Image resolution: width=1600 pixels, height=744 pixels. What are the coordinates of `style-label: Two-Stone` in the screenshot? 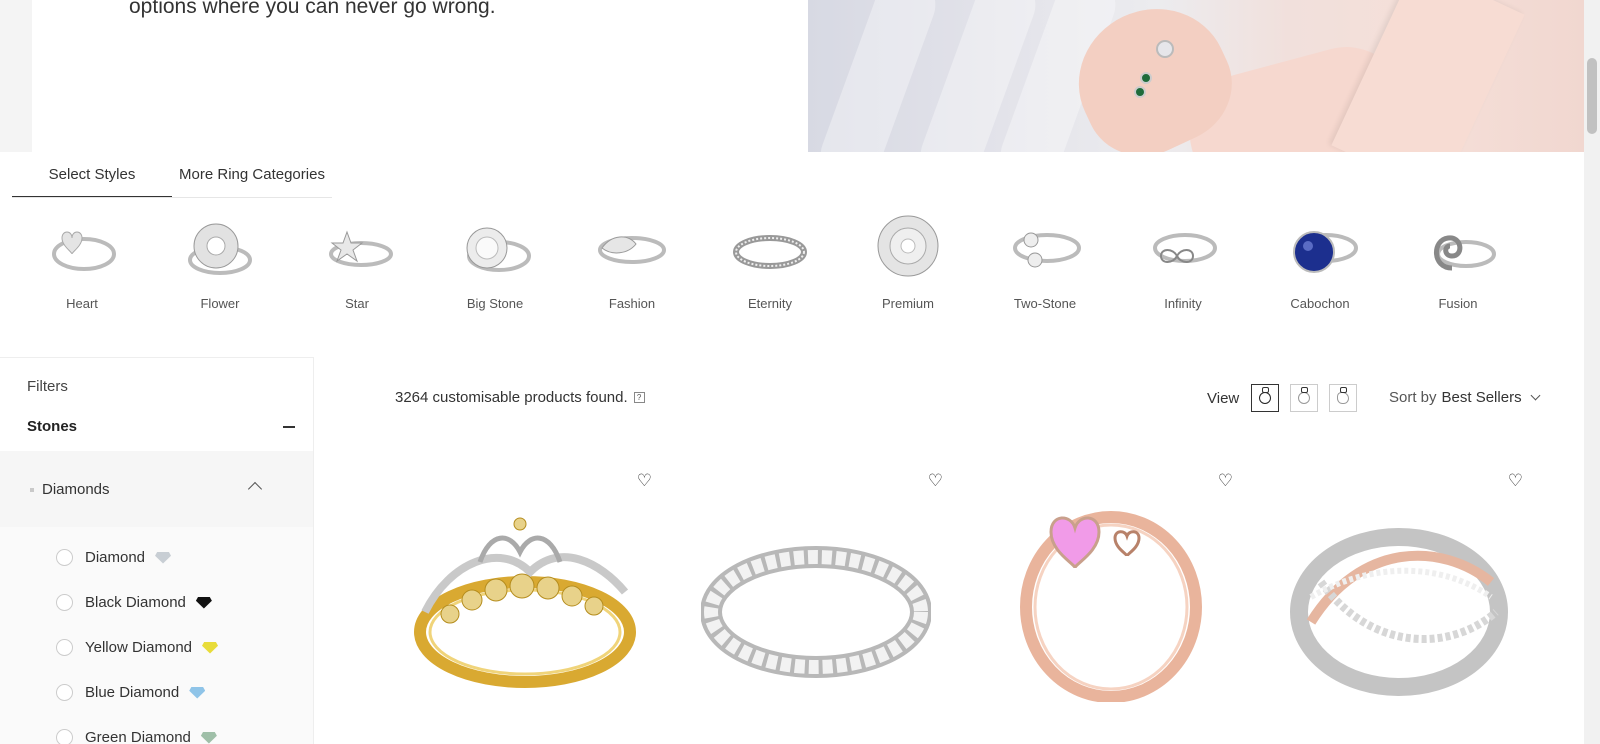 It's located at (1045, 303).